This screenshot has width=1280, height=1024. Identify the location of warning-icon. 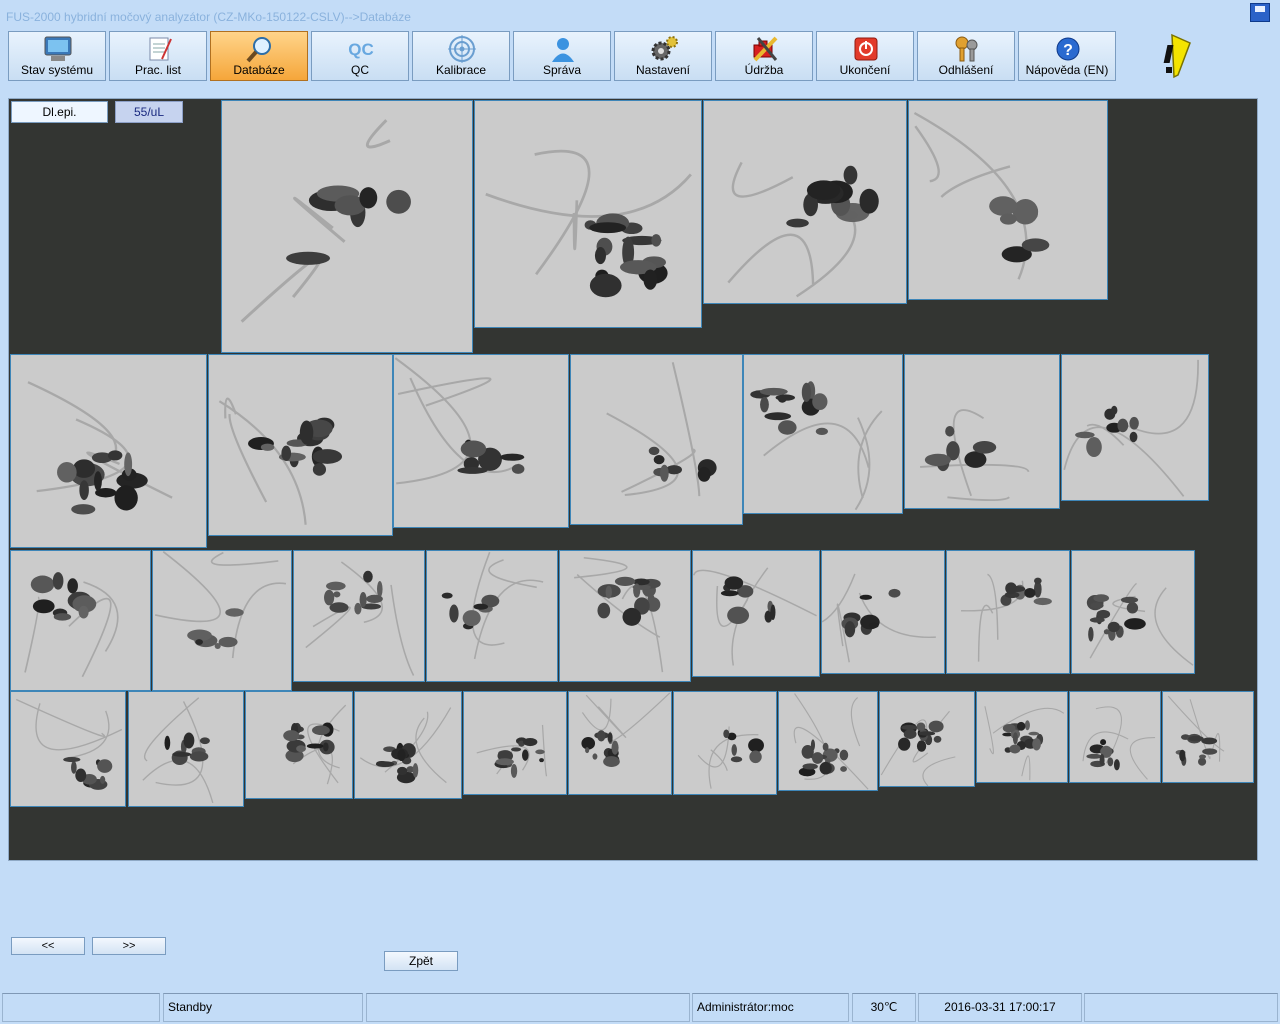
(1172, 57).